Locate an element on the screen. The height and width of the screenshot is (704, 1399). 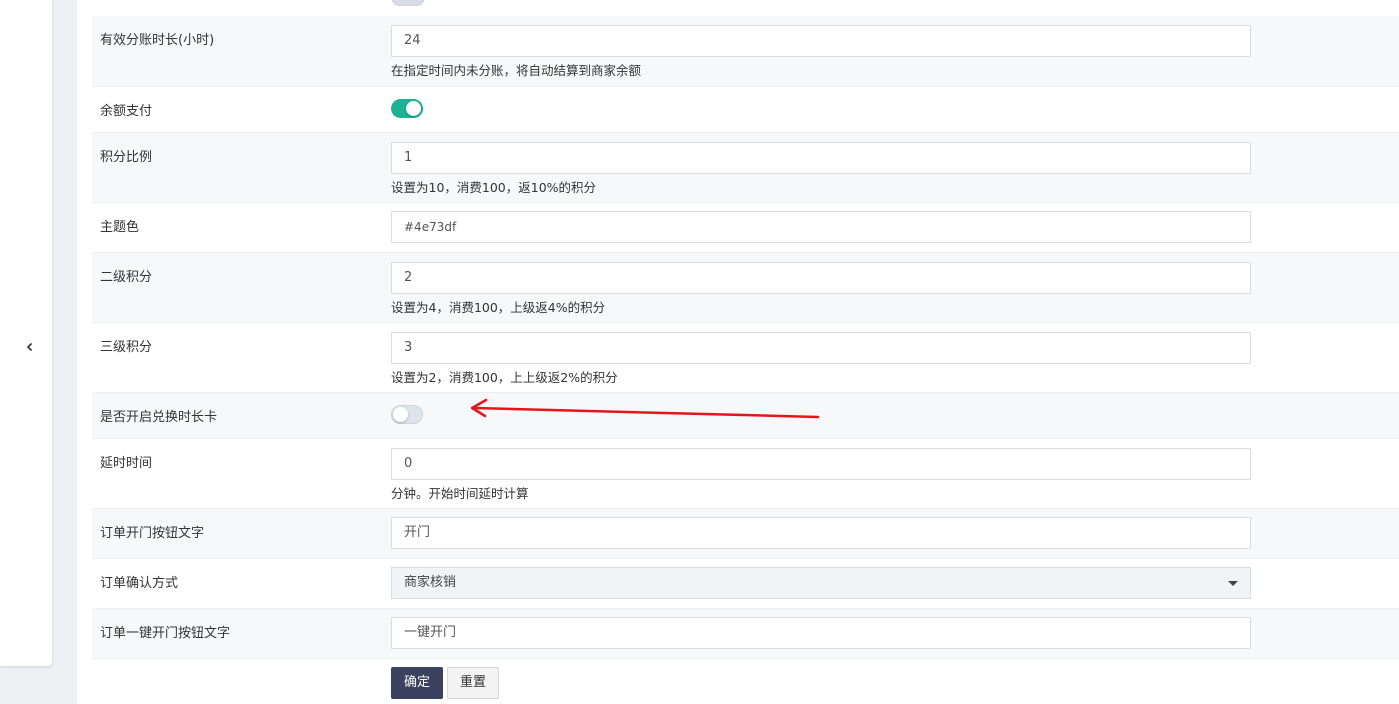
form-row-points-ratio: 积分比例 1 设置为10，消费100，返10%的积分 is located at coordinates (745, 168).